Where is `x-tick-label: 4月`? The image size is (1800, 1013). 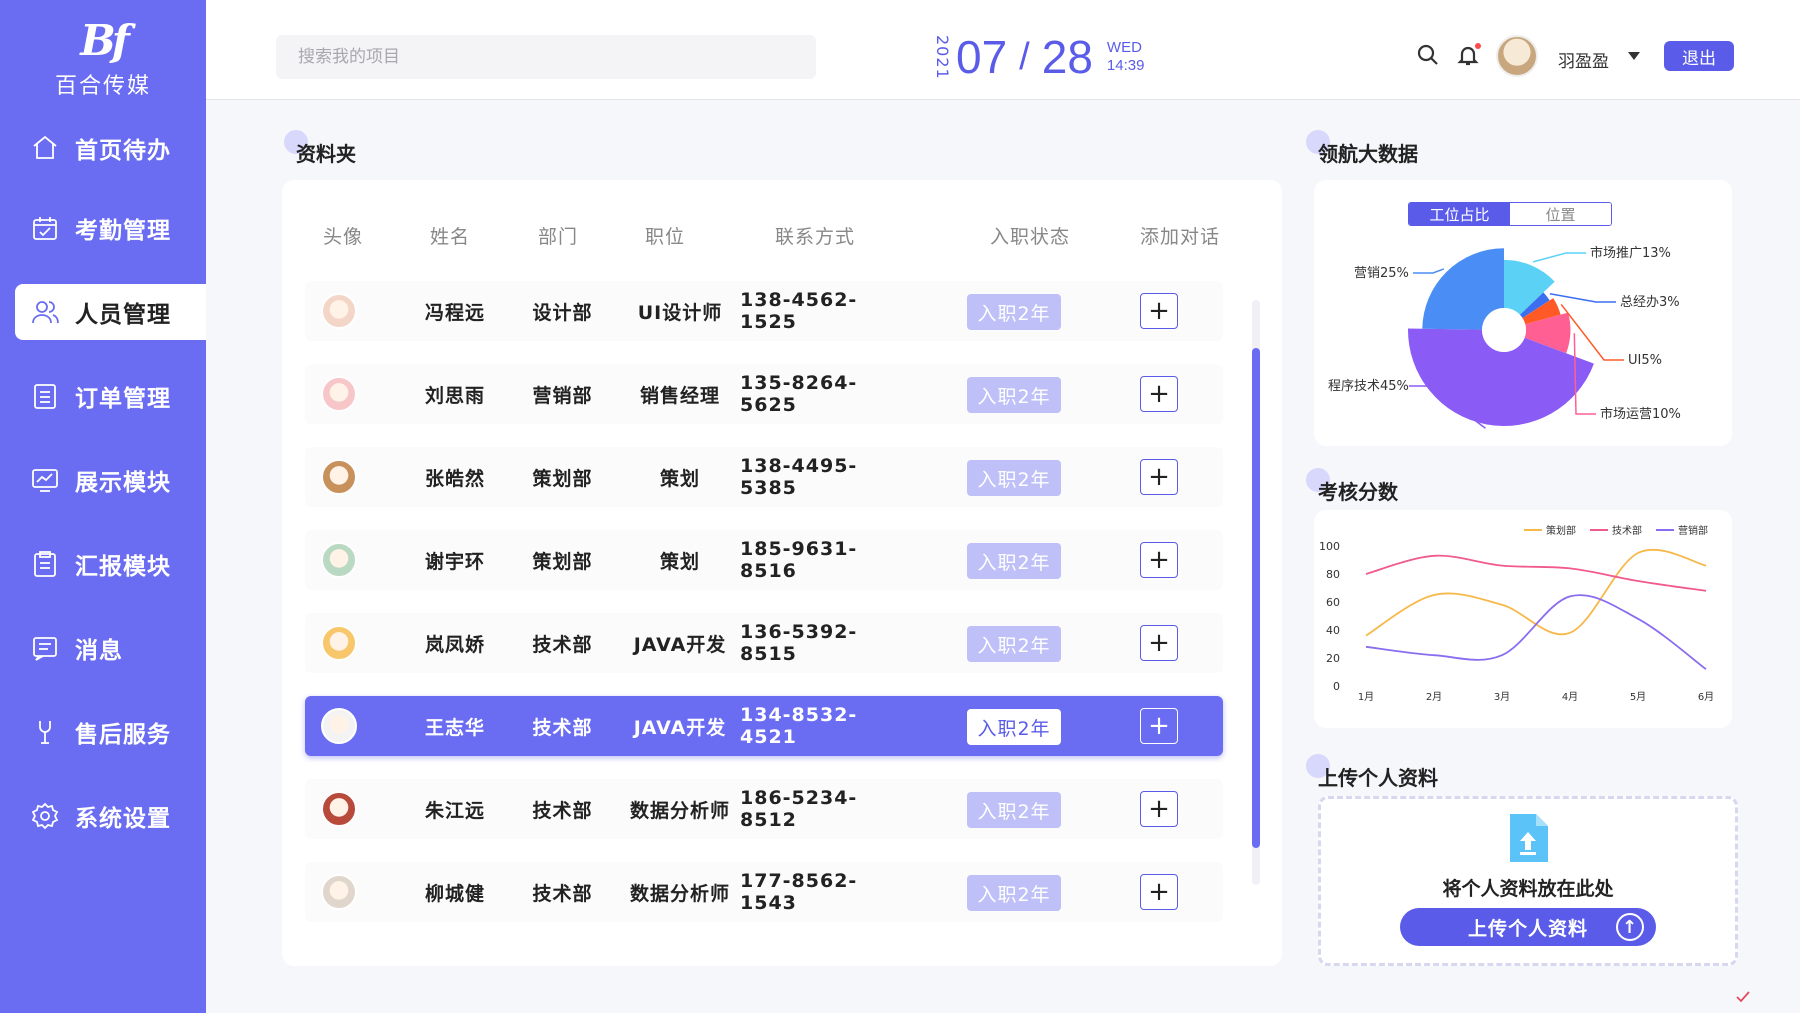
x-tick-label: 4月 is located at coordinates (1570, 697).